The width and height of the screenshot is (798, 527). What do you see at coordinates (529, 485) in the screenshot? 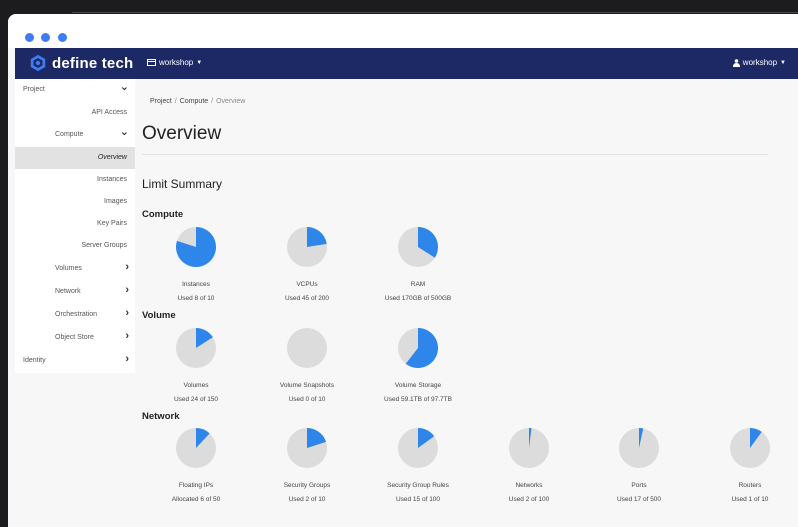
I see `pie-label: Networks` at bounding box center [529, 485].